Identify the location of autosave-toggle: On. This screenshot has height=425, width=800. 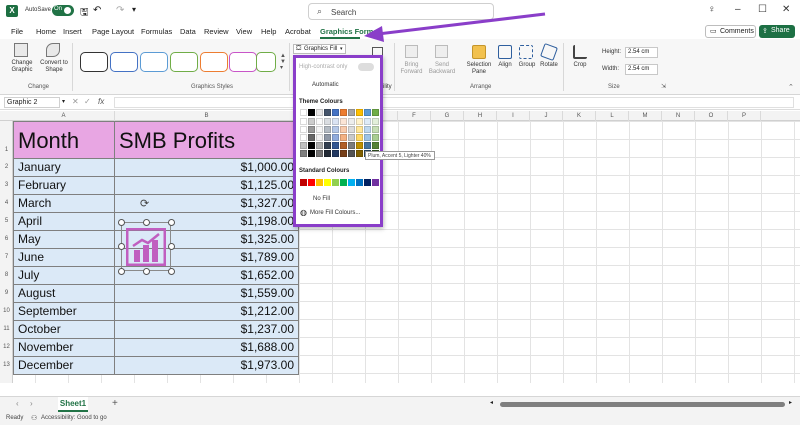
(63, 10).